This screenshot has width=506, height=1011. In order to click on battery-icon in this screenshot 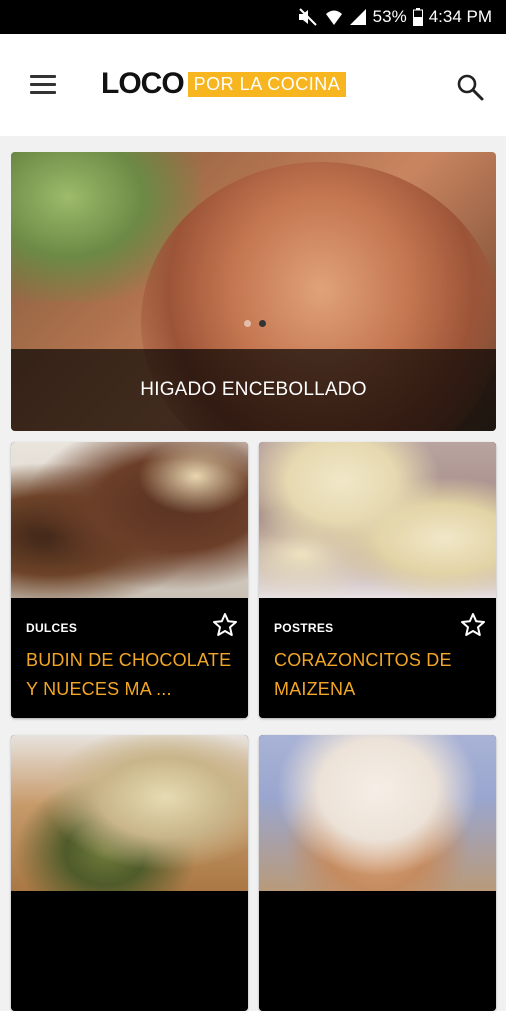, I will do `click(417, 17)`.